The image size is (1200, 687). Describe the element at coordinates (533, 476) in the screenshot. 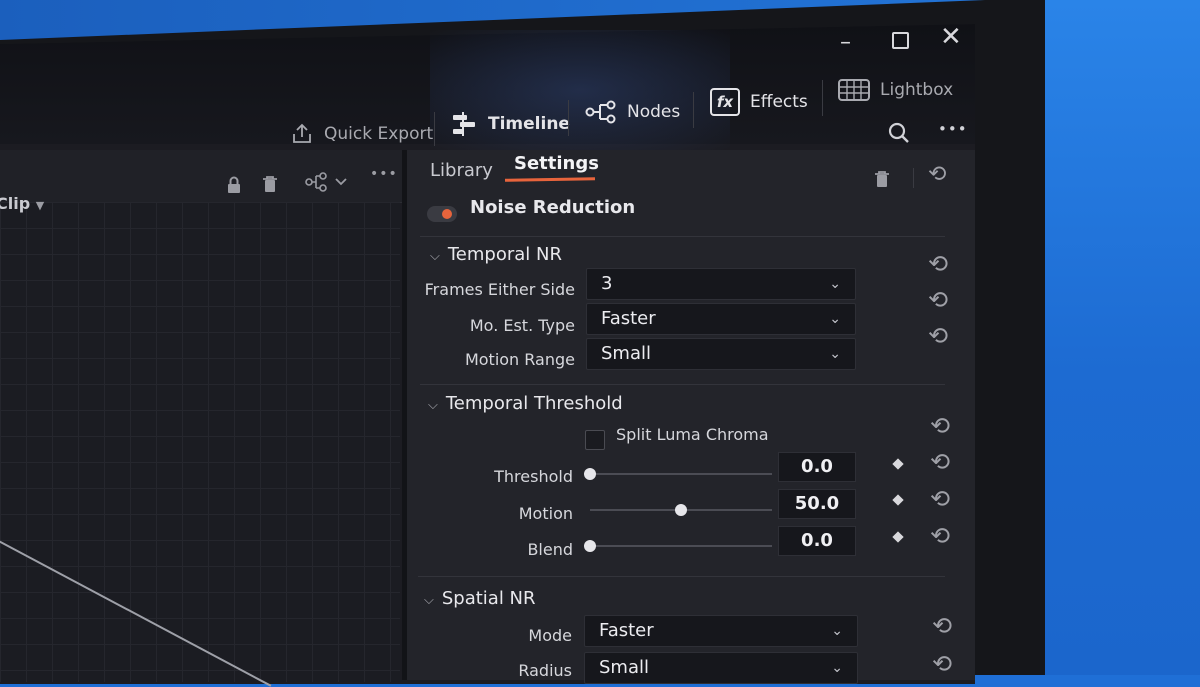

I see `threshold-label: Threshold` at that location.